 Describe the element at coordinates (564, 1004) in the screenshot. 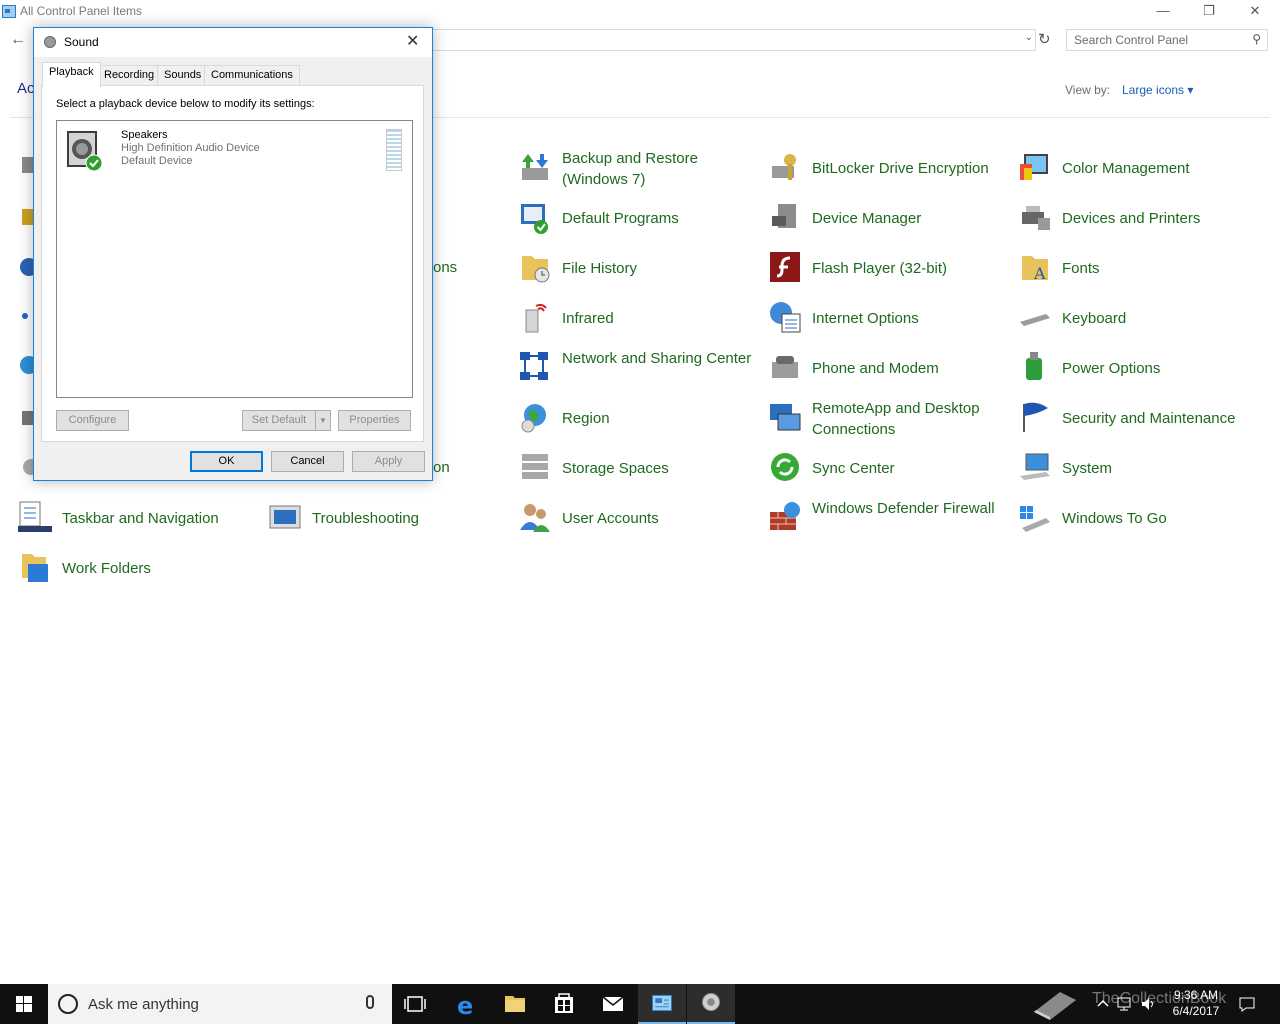

I see `store-icon` at that location.